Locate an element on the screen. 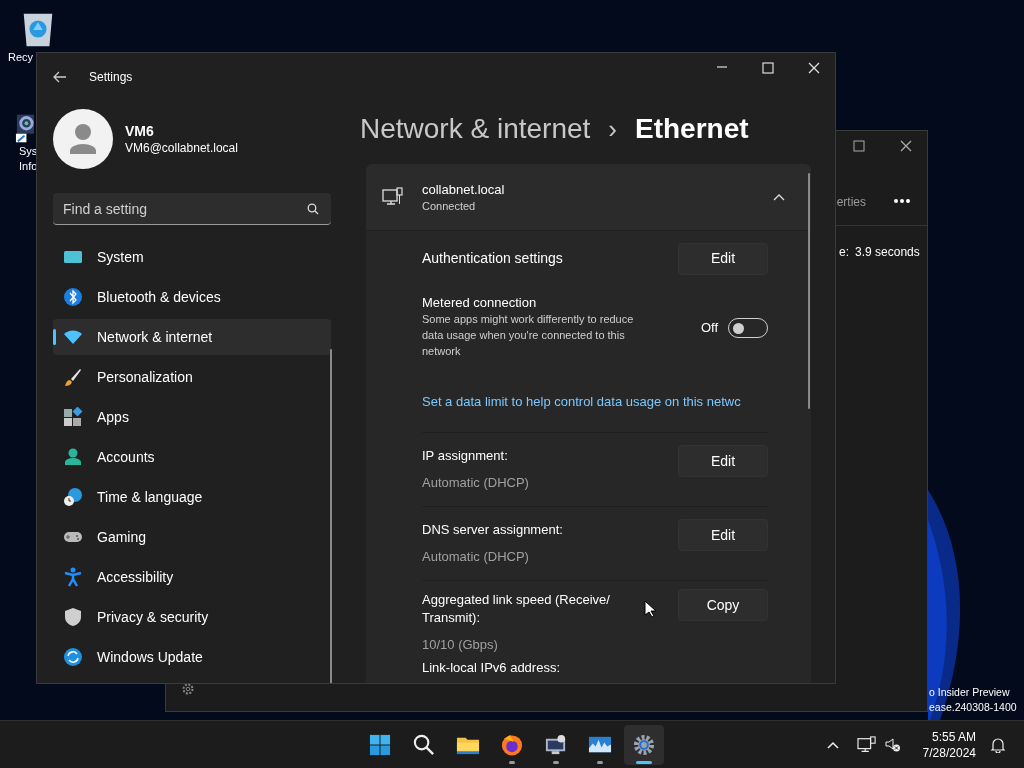 Image resolution: width=1024 pixels, height=768 pixels. update-icon is located at coordinates (73, 657).